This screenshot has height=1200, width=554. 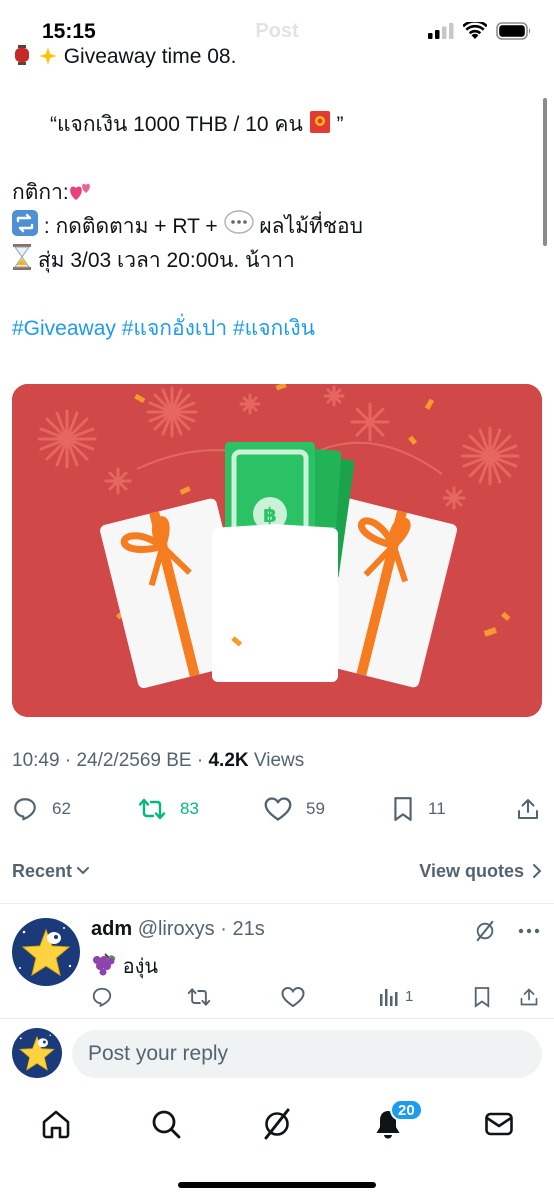 I want to click on recent-sort-label: Recent, so click(x=42, y=870).